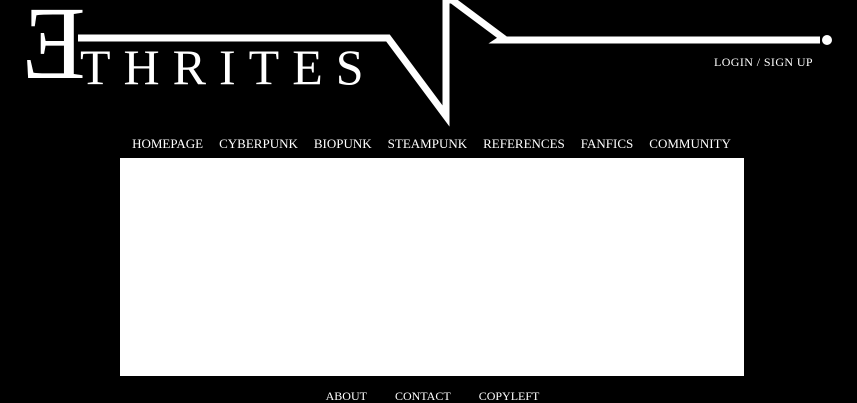 The height and width of the screenshot is (403, 857). Describe the element at coordinates (346, 396) in the screenshot. I see `footer-link-about: ABOUT` at that location.